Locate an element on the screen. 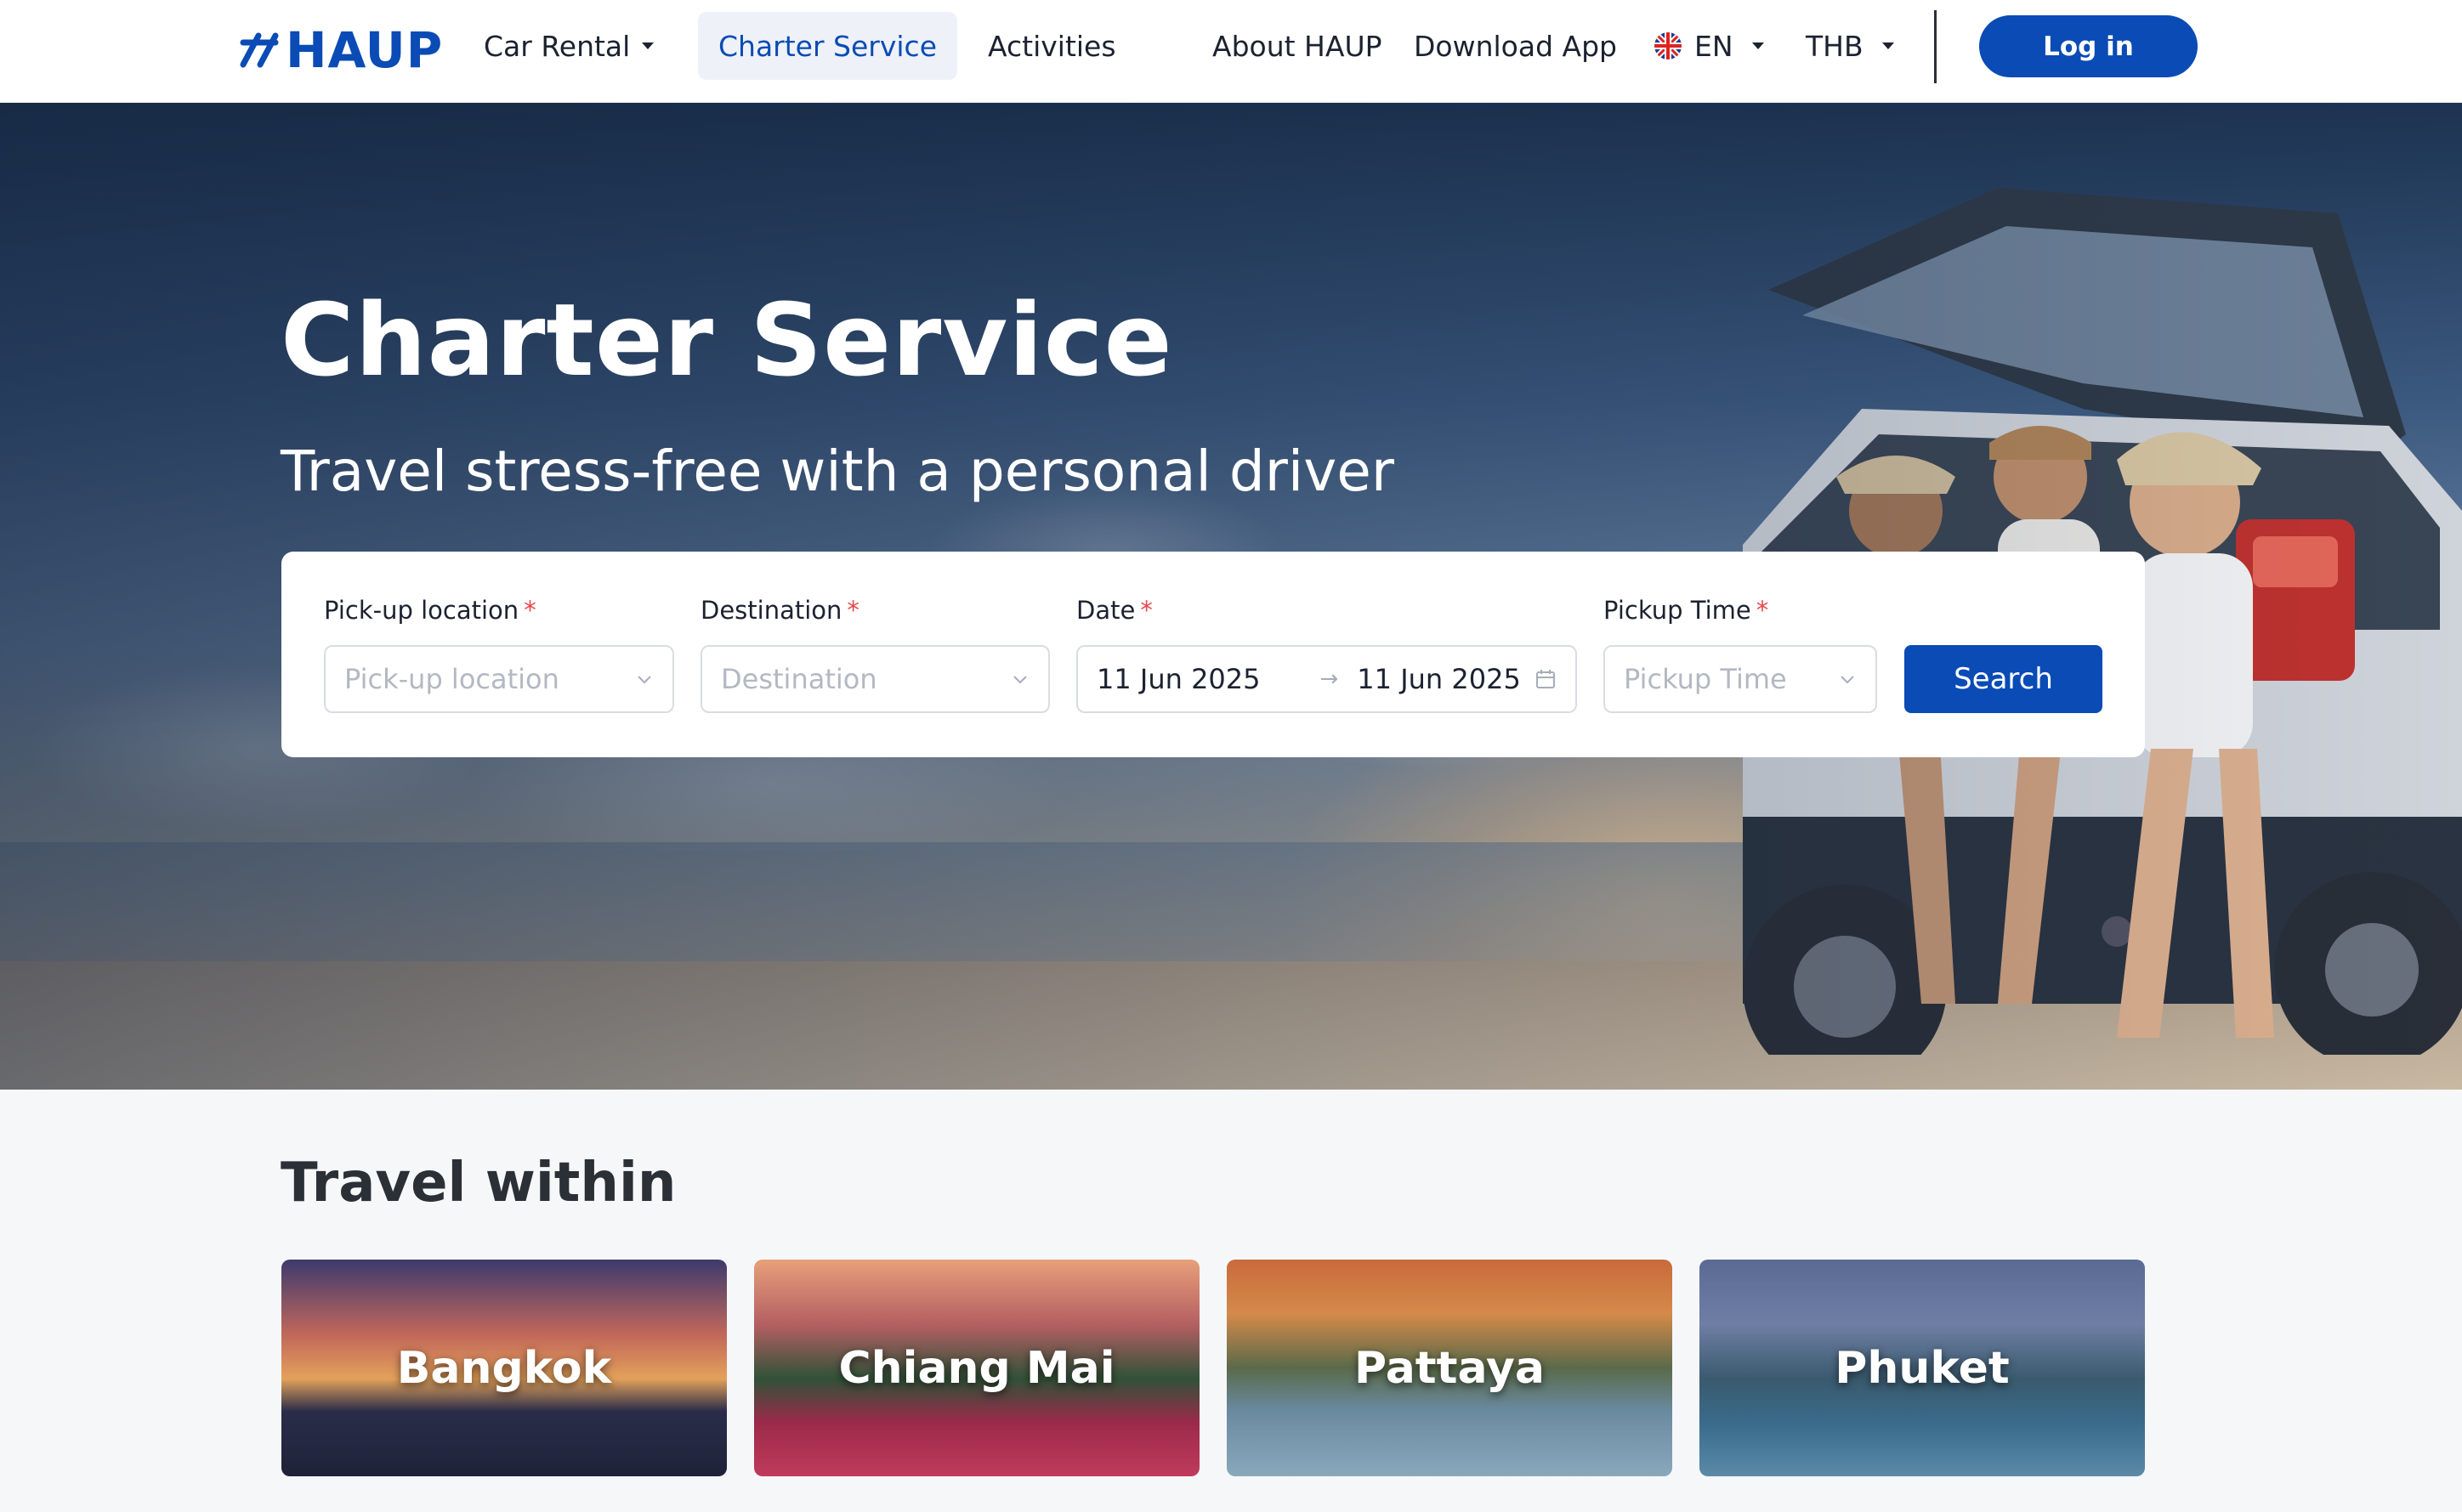 The width and height of the screenshot is (2462, 1512). pickup-location-placeholder: Pick-up location is located at coordinates (451, 679).